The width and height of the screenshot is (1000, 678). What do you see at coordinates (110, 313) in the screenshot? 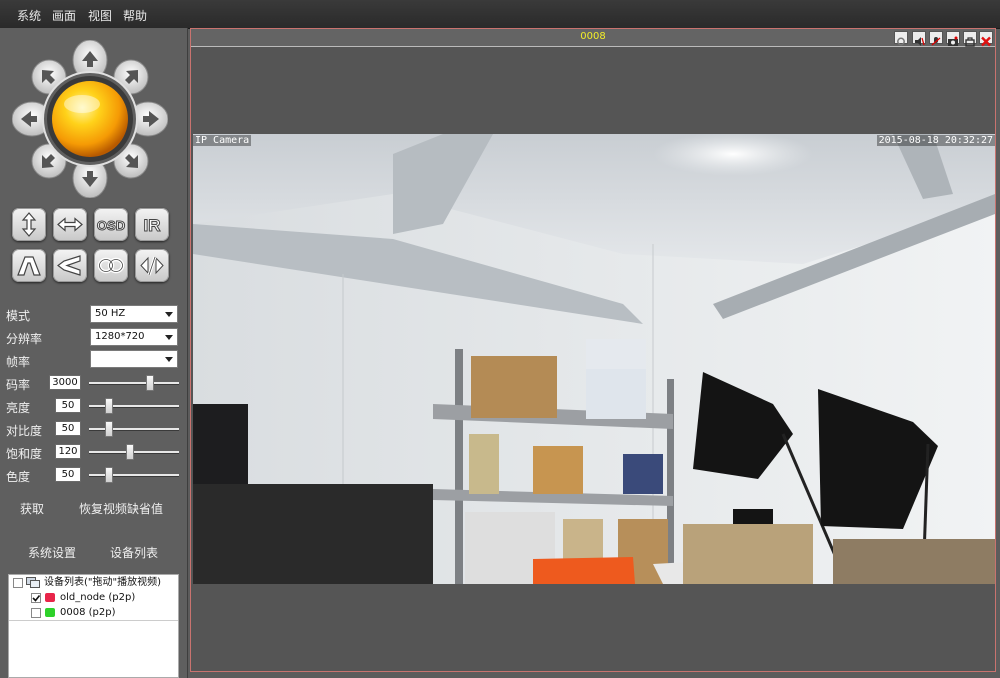
I see `mode-value: 50 HZ` at bounding box center [110, 313].